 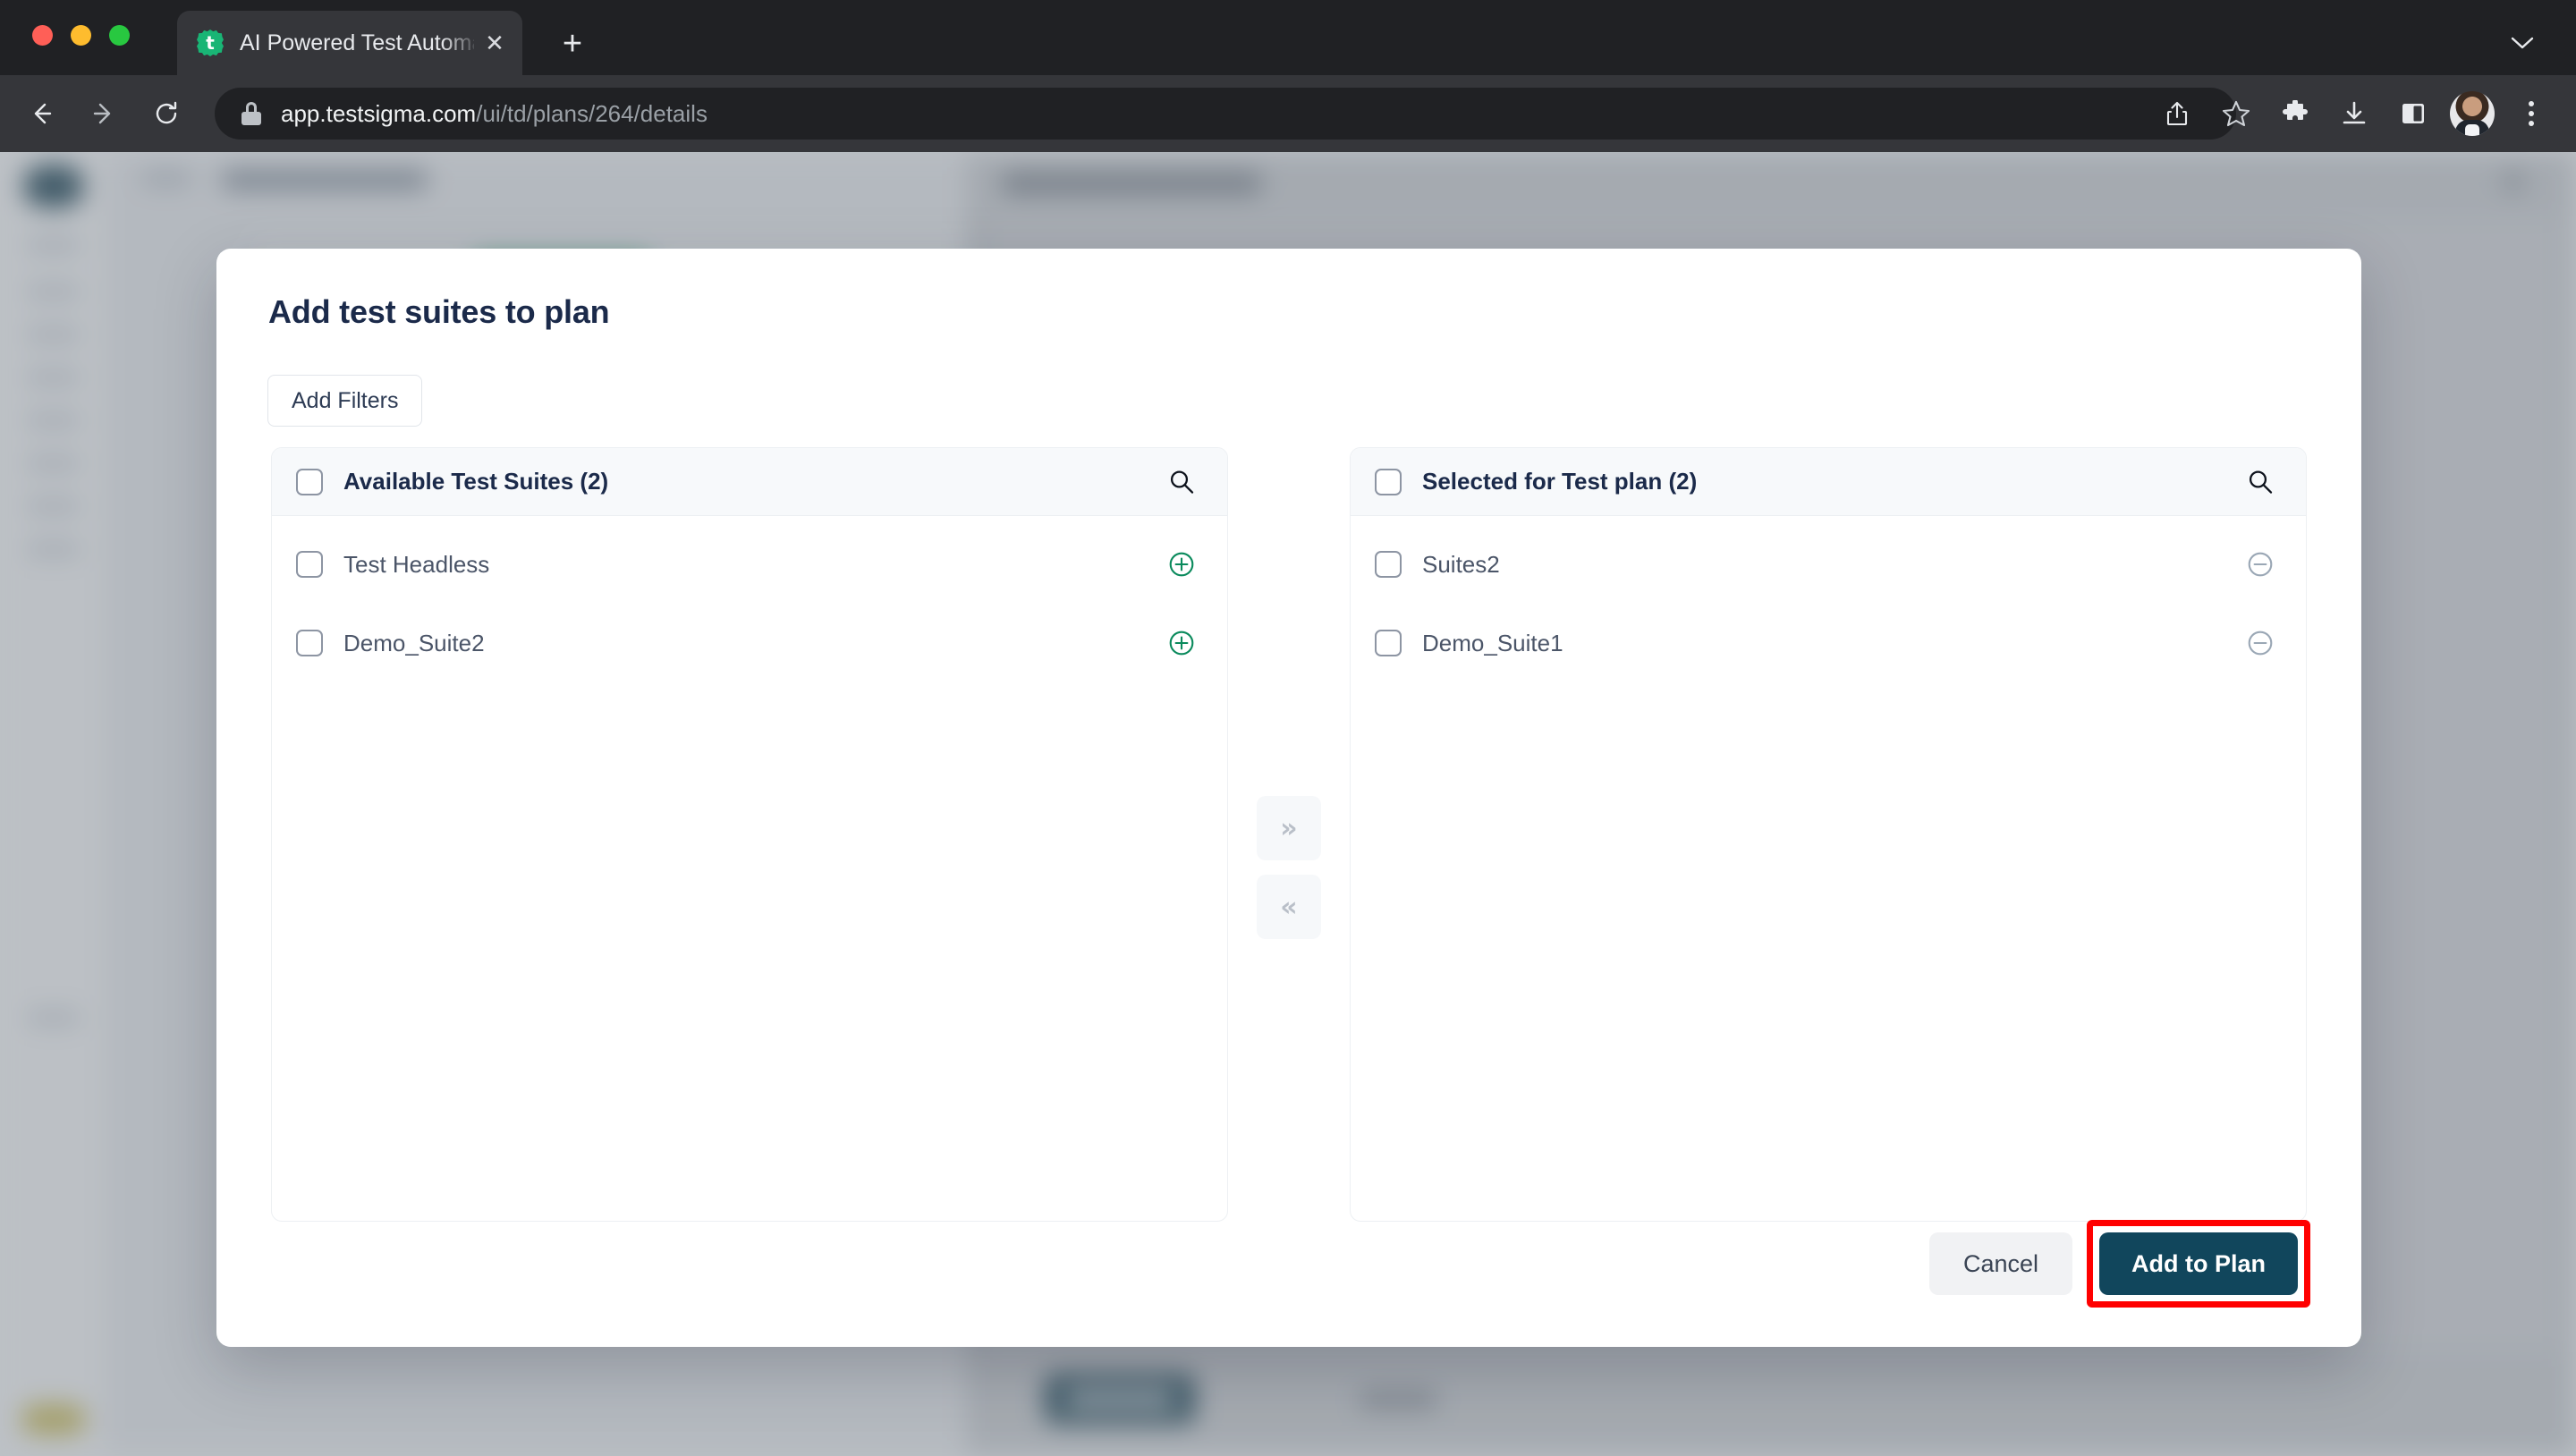 What do you see at coordinates (592, 113) in the screenshot?
I see `url-path: /ui/td/plans/264/details` at bounding box center [592, 113].